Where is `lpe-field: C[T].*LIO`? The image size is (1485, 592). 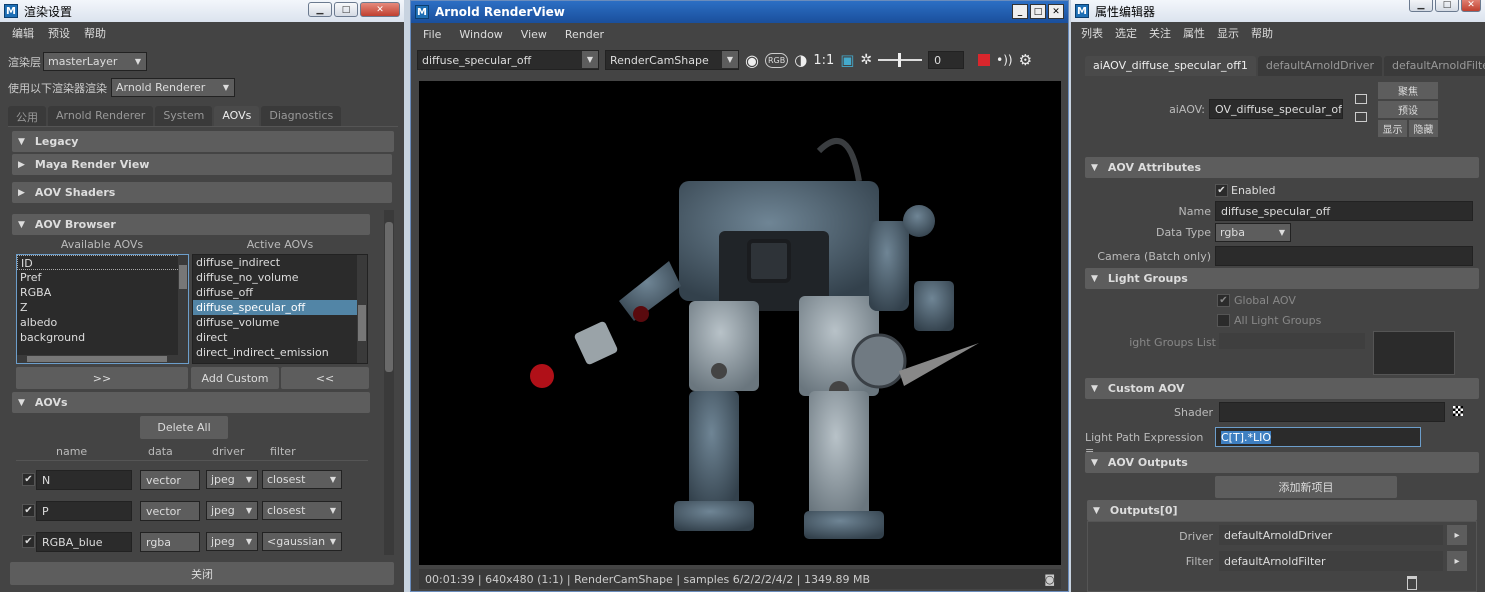
lpe-field: C[T].*LIO is located at coordinates (1318, 437).